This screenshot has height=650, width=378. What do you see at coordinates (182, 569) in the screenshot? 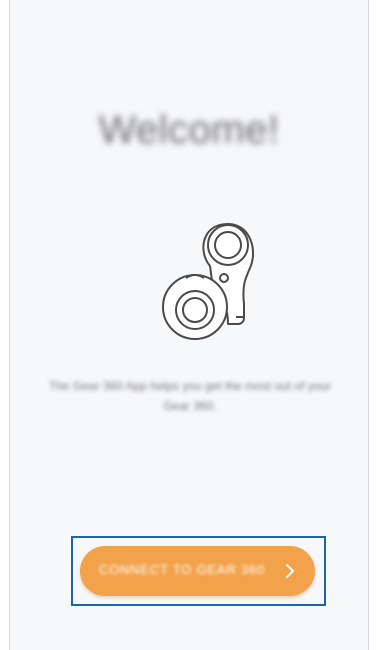
I see `connect-button-label: CONNECT TO GEAR 360` at bounding box center [182, 569].